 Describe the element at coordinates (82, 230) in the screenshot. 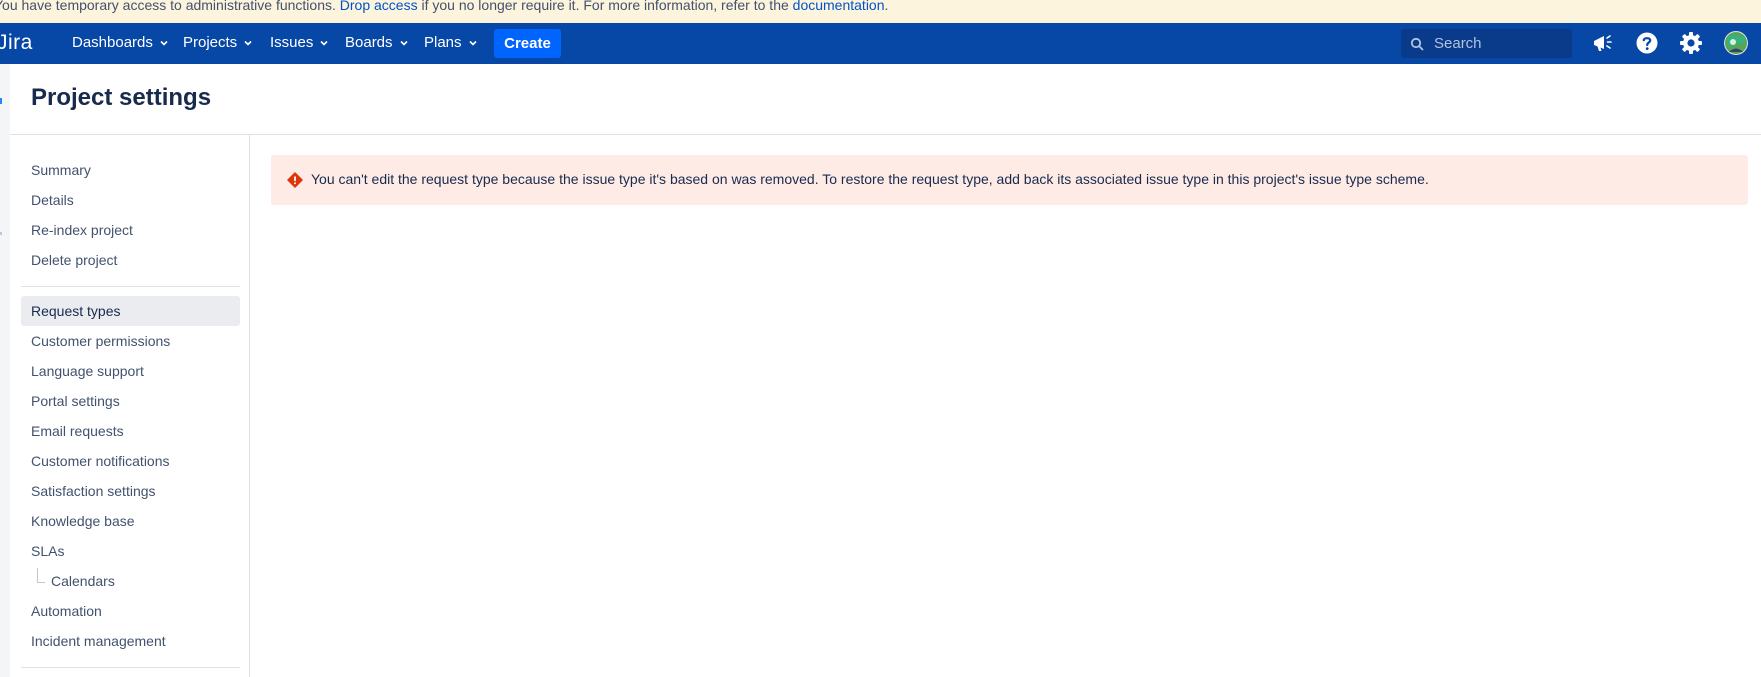

I see `sidebar-item-label: Re-index project` at that location.